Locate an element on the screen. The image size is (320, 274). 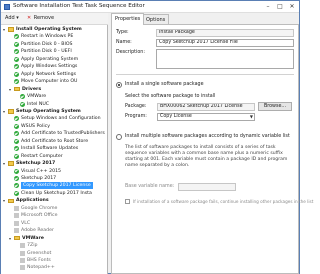
install-single-radio is located at coordinates (119, 85).